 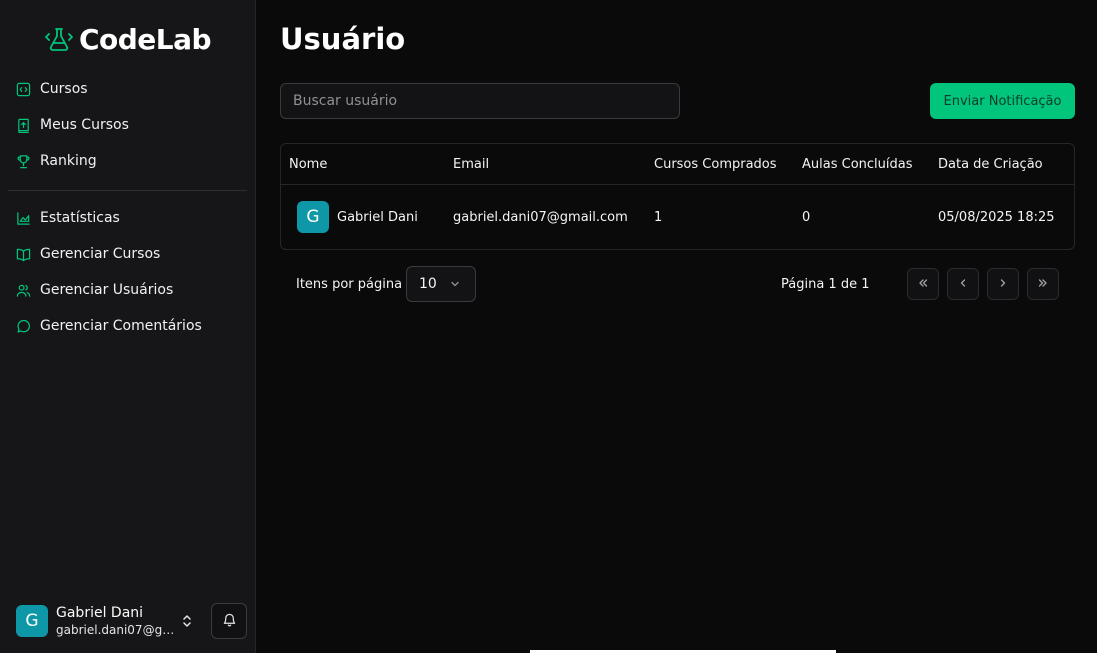 I want to click on users-icon, so click(x=23, y=290).